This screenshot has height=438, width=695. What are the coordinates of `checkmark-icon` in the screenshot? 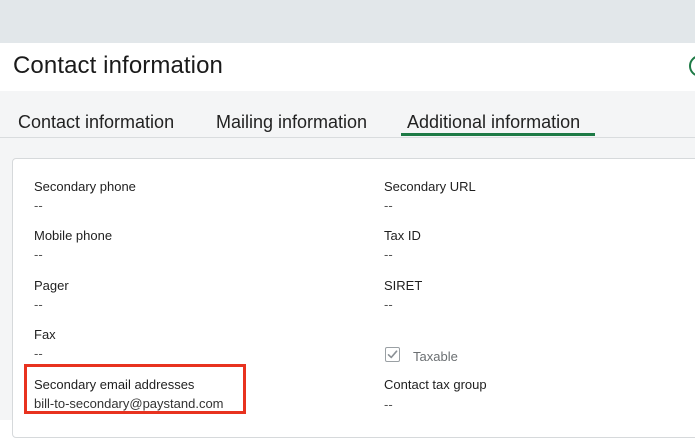 It's located at (392, 354).